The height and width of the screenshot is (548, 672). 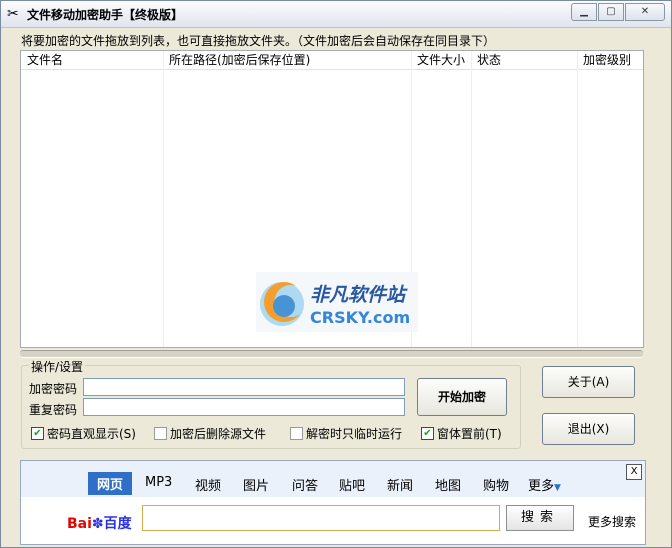 I want to click on baidu-search-button: 搜索, so click(x=540, y=518).